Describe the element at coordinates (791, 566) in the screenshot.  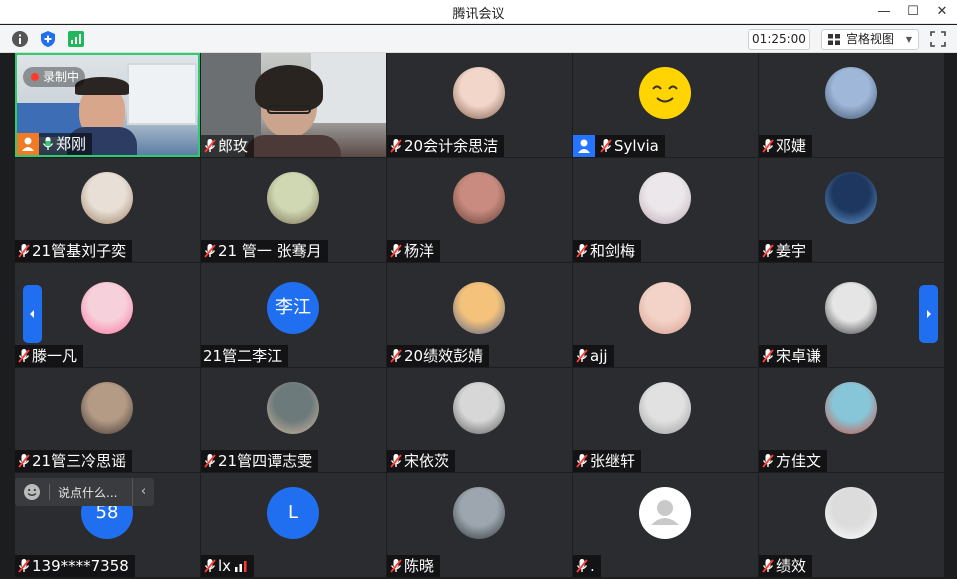
I see `participant-name: 绩效` at that location.